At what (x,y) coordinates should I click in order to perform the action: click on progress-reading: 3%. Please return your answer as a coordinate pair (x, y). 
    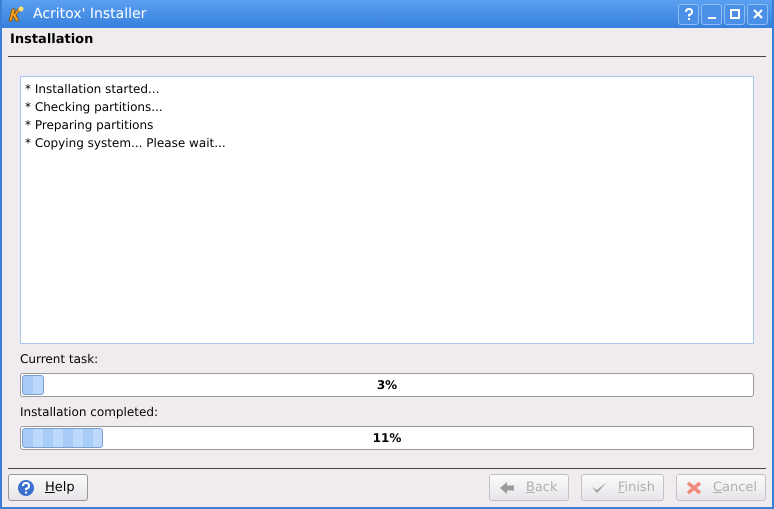
    Looking at the image, I should click on (387, 385).